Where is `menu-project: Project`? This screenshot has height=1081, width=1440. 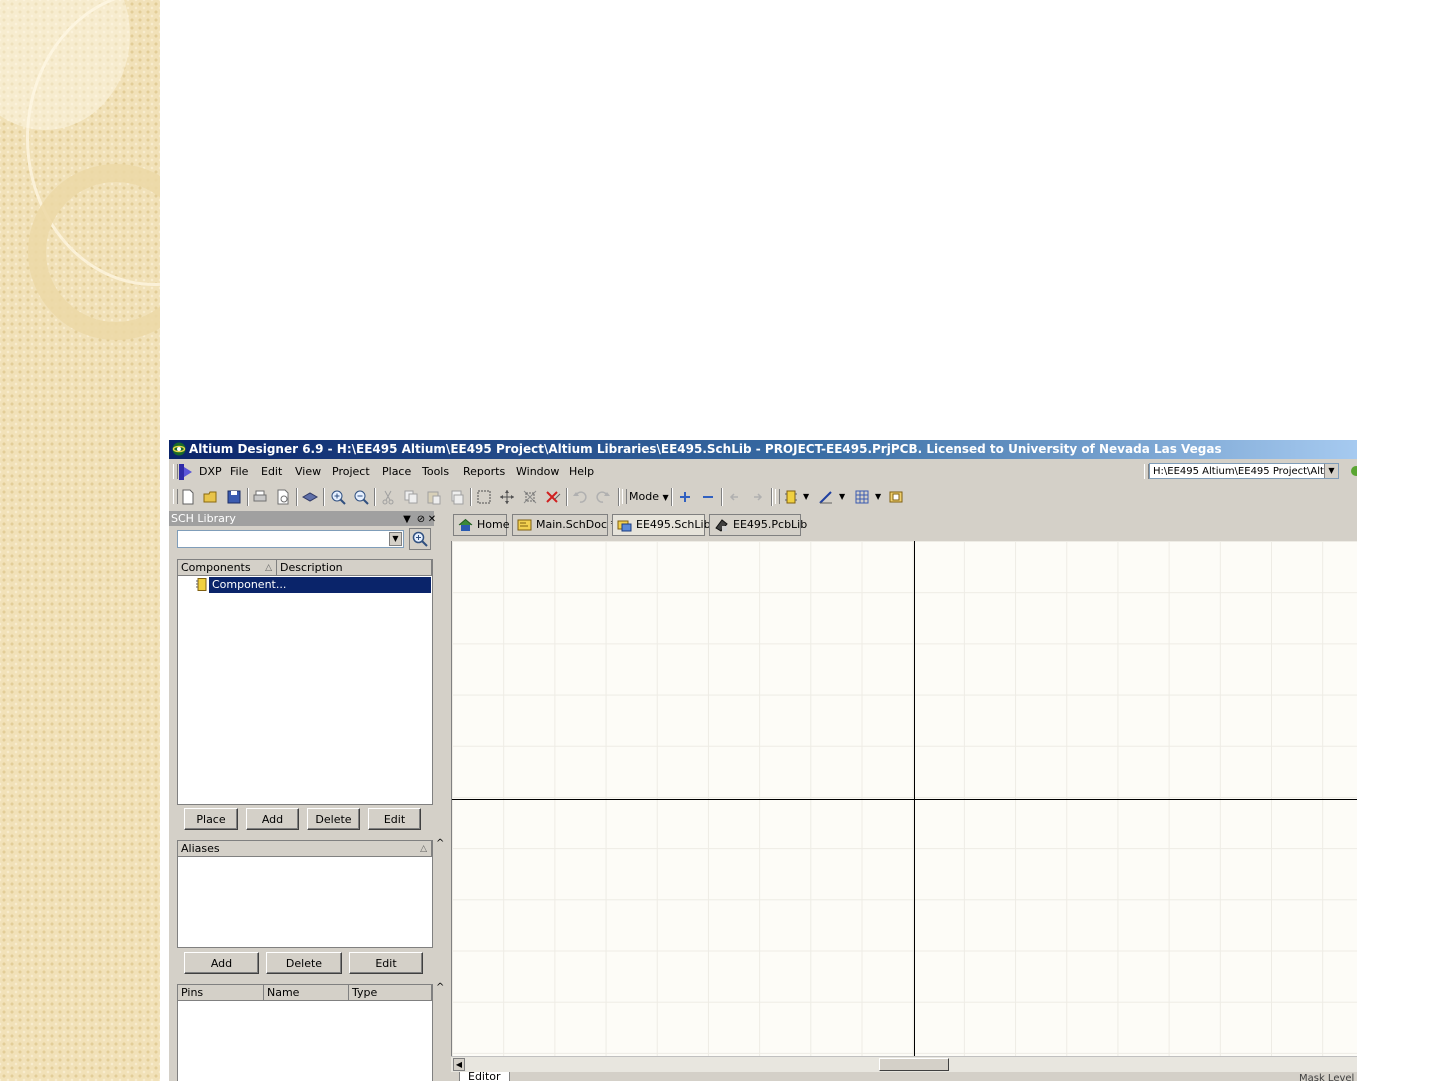
menu-project: Project is located at coordinates (351, 471).